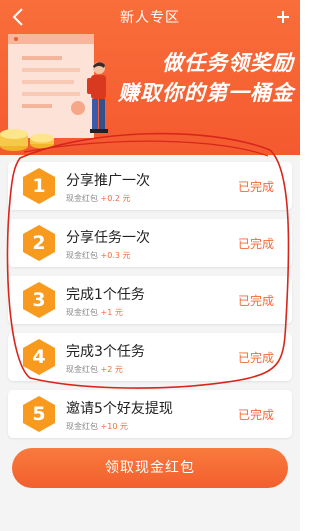 This screenshot has width=320, height=531. What do you see at coordinates (199, 78) in the screenshot?
I see `banner-slogan: 做任务领奖励 赚取你的第一桶金` at bounding box center [199, 78].